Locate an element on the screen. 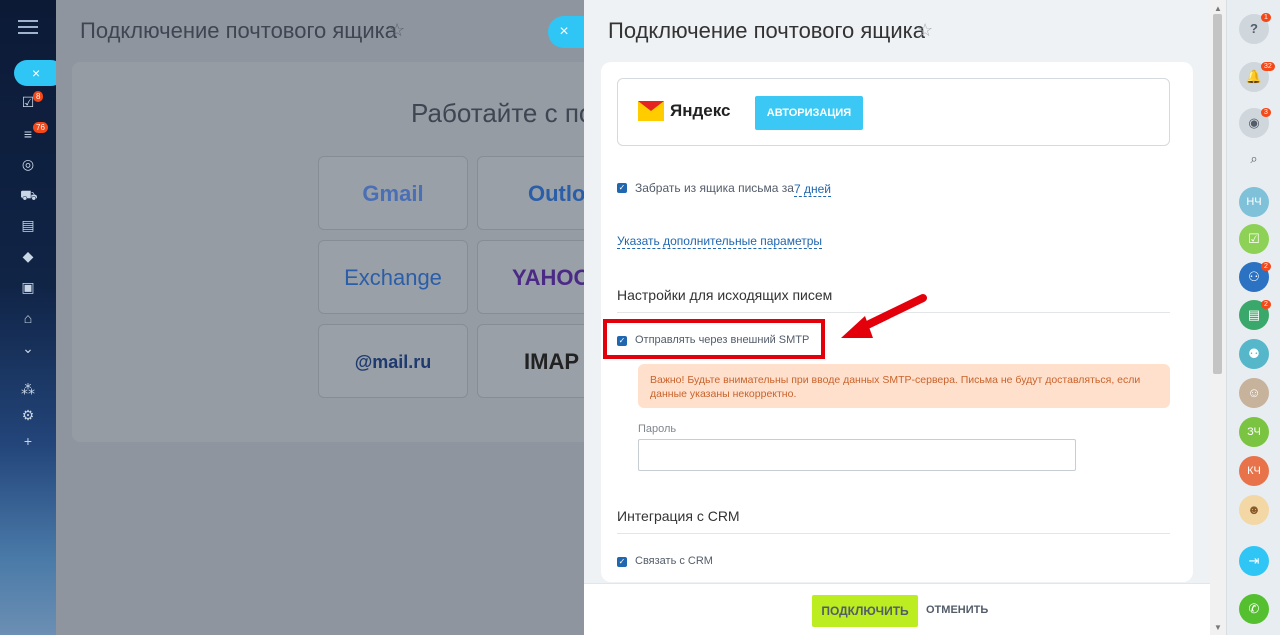 The width and height of the screenshot is (1280, 635). highlight-frame is located at coordinates (714, 339).